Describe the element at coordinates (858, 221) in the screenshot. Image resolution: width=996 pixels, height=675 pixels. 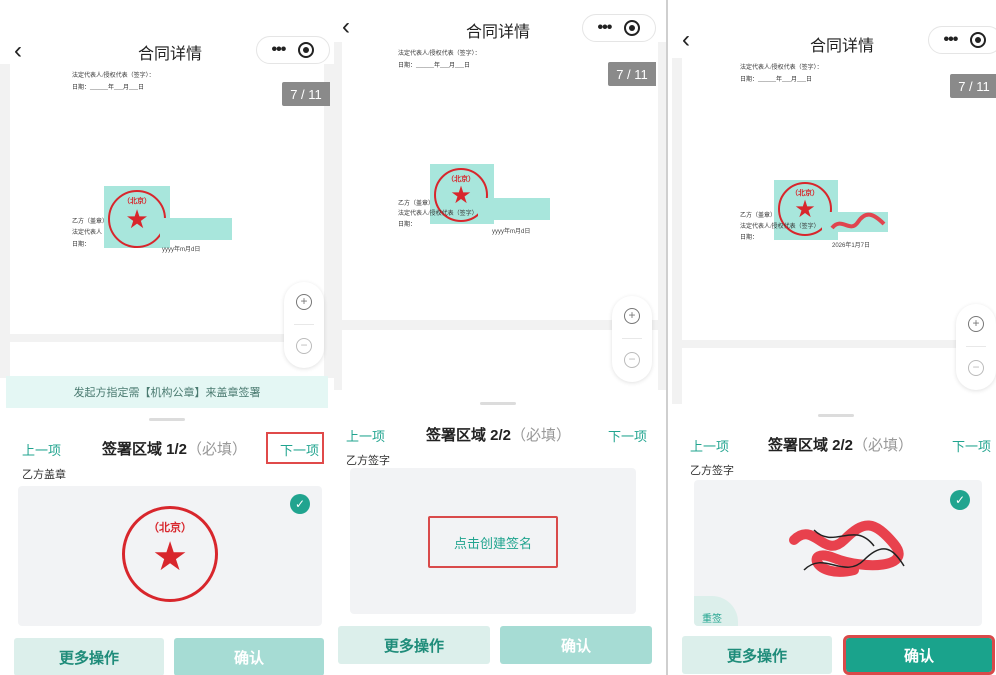
I see `signature-mark-small` at that location.